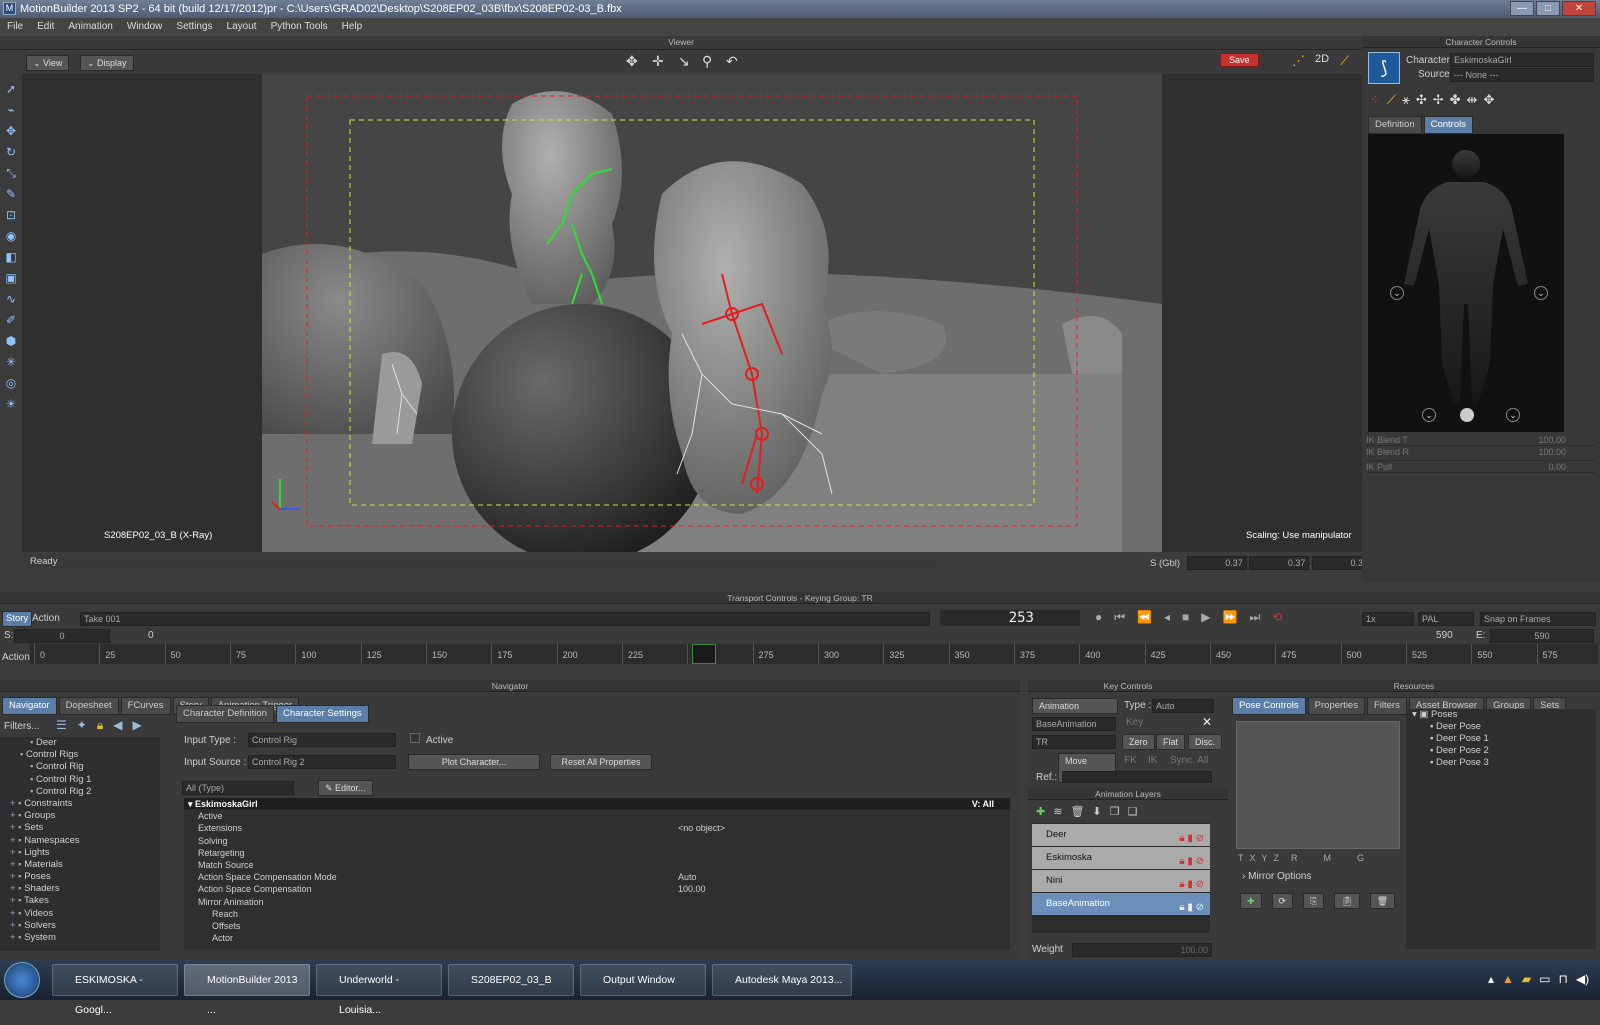  I want to click on menu-animation: Animation, so click(90, 27).